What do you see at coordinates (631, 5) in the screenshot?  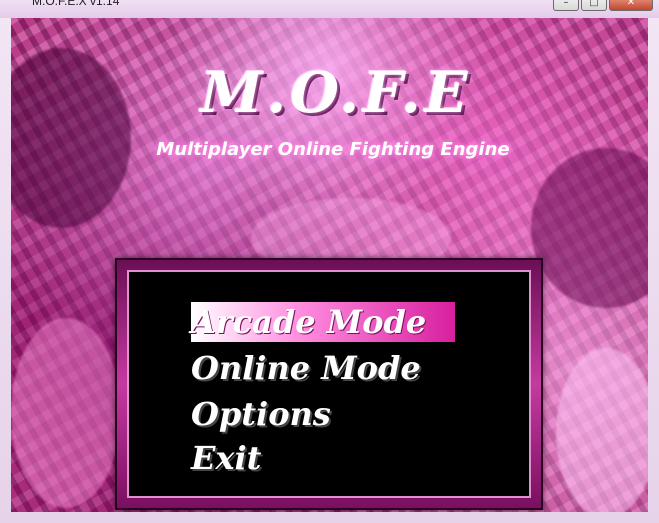 I see `close-button: ✕` at bounding box center [631, 5].